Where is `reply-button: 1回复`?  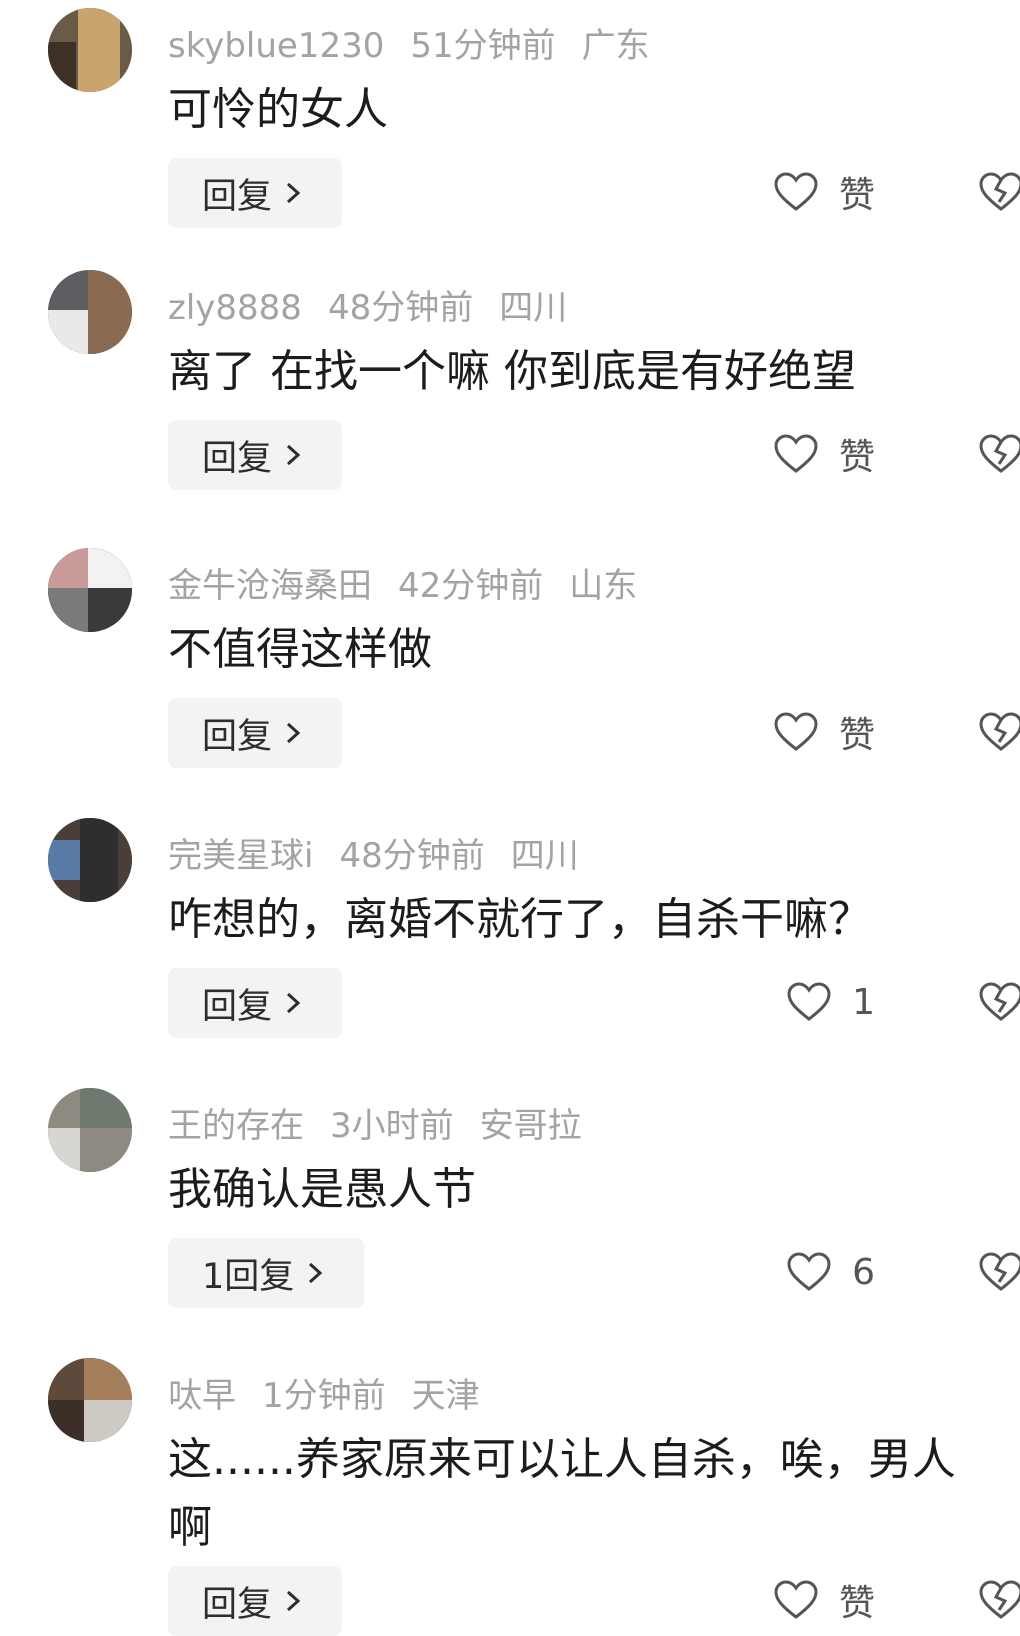
reply-button: 1回复 is located at coordinates (266, 1273).